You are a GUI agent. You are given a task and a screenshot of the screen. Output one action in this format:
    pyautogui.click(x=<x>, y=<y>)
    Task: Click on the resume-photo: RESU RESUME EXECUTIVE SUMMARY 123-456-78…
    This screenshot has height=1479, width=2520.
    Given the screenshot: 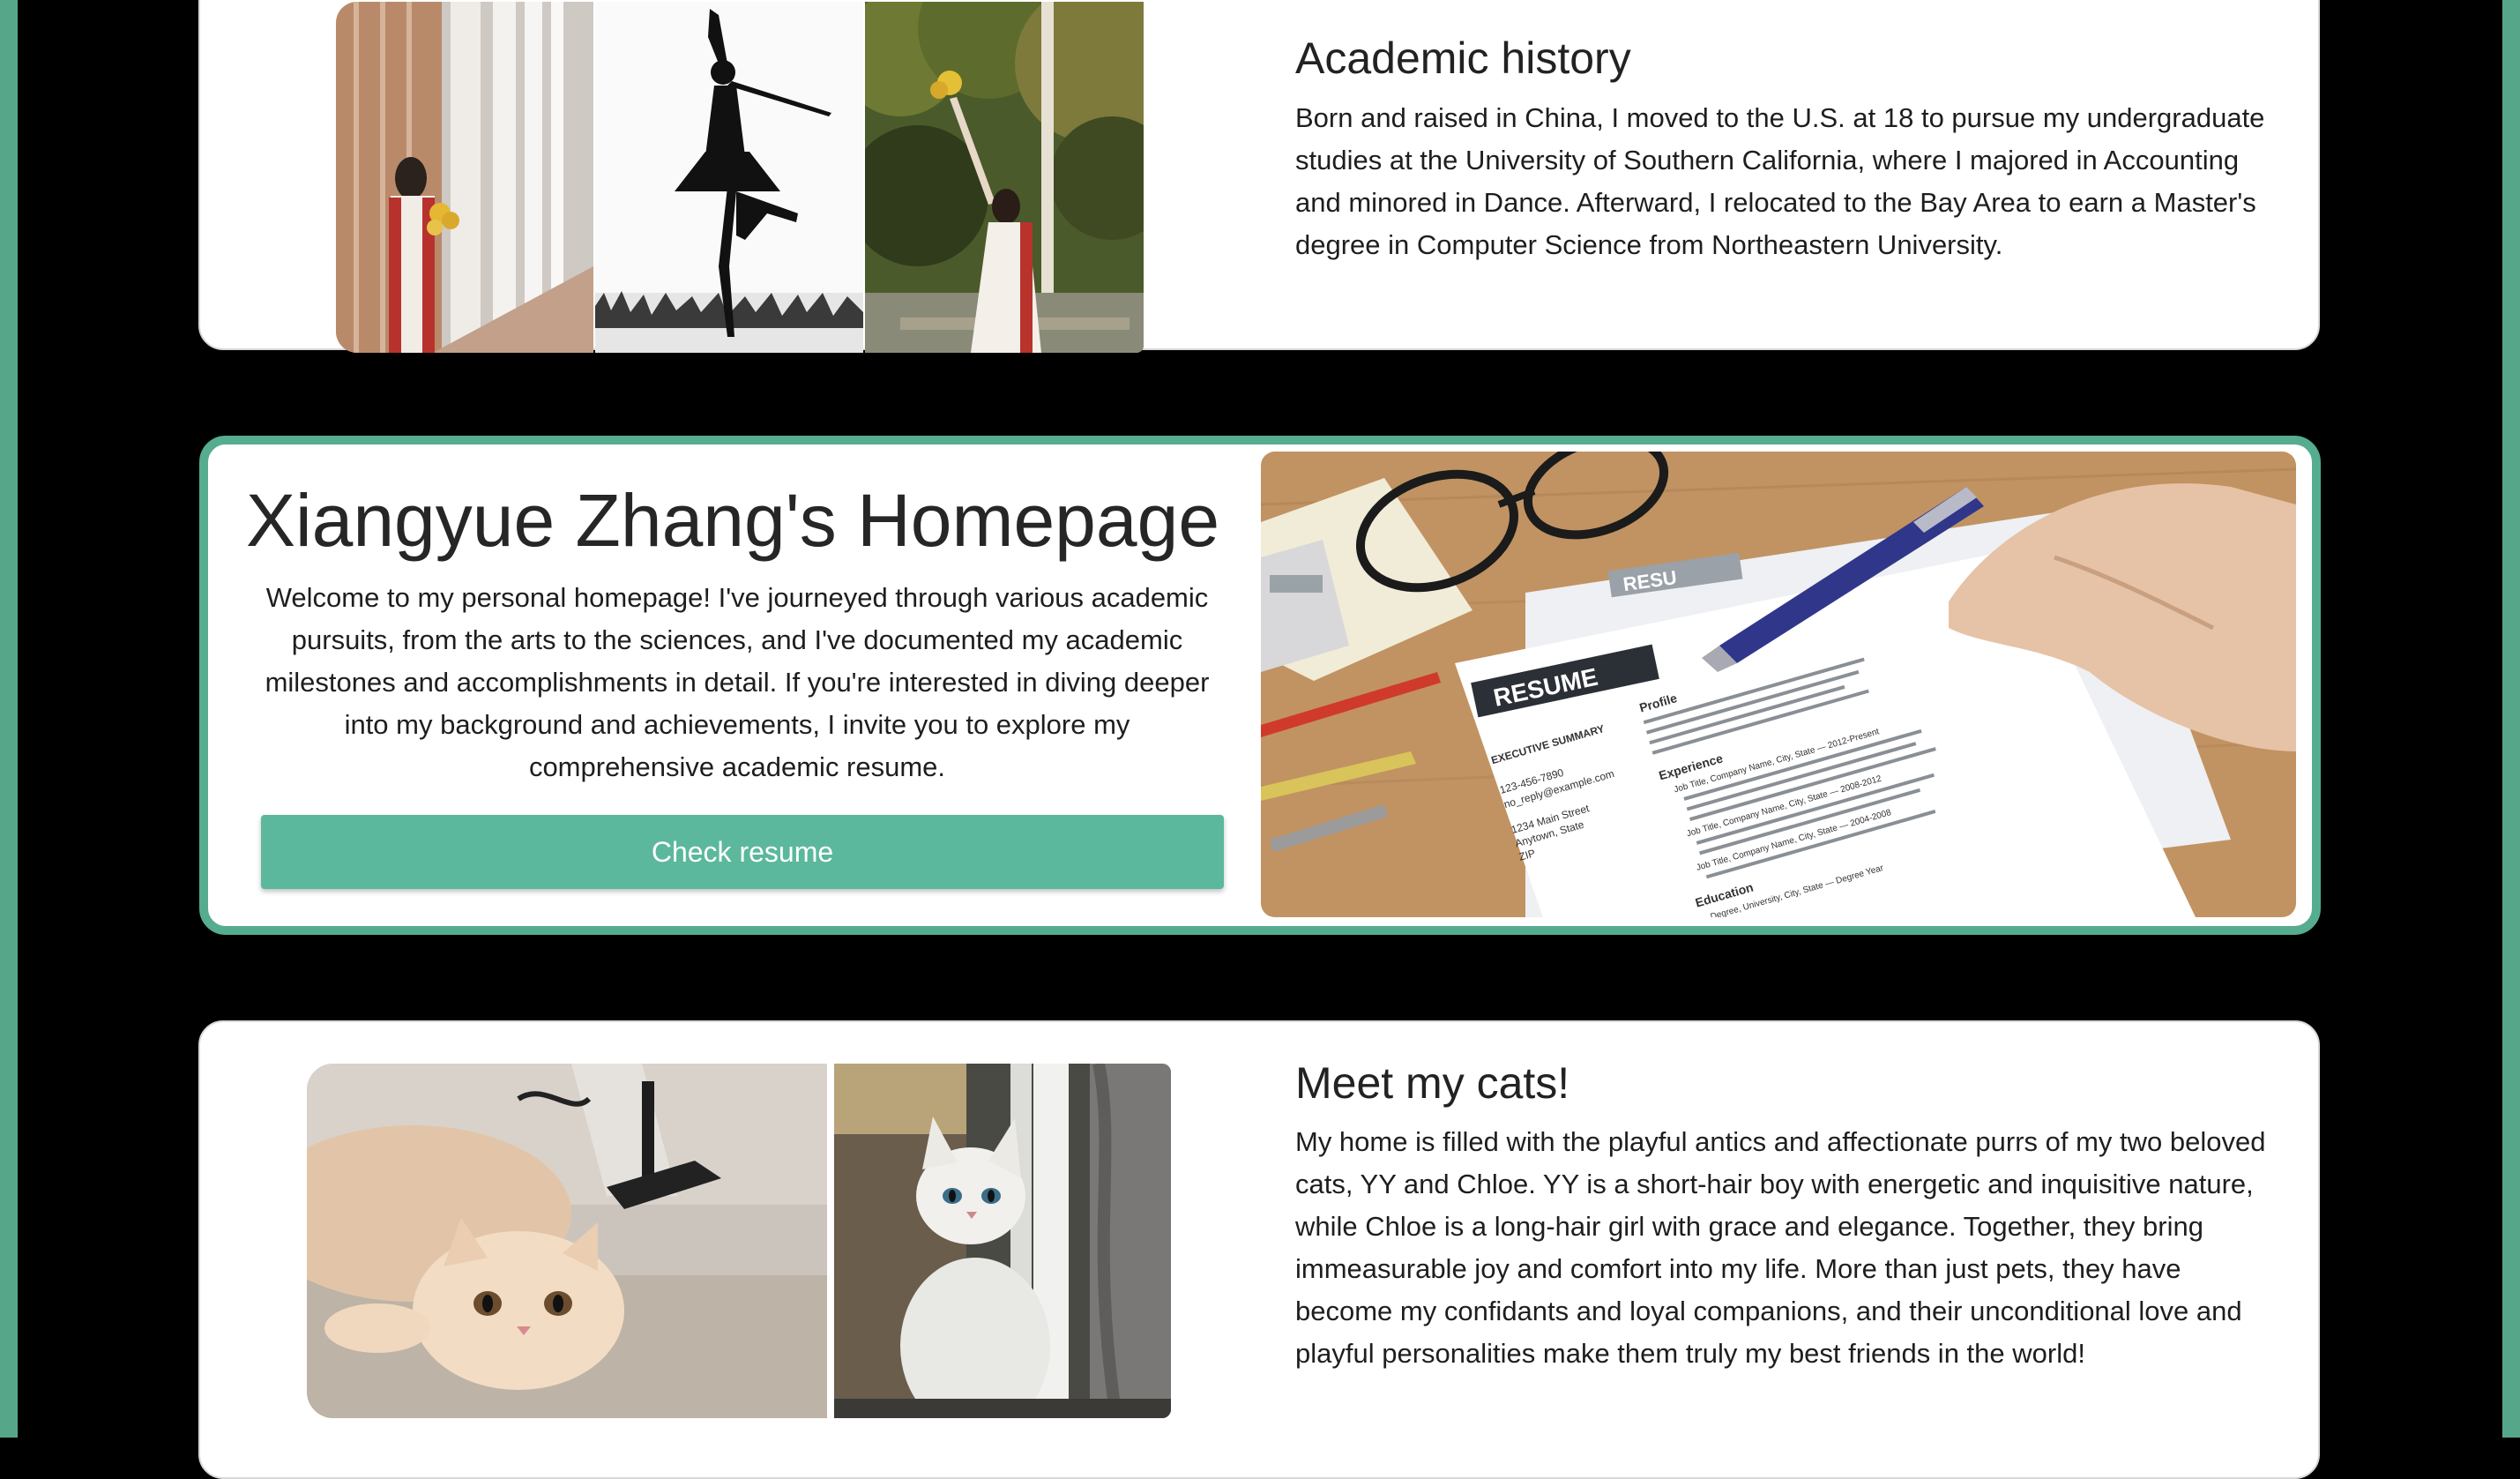 What is the action you would take?
    pyautogui.click(x=1778, y=684)
    